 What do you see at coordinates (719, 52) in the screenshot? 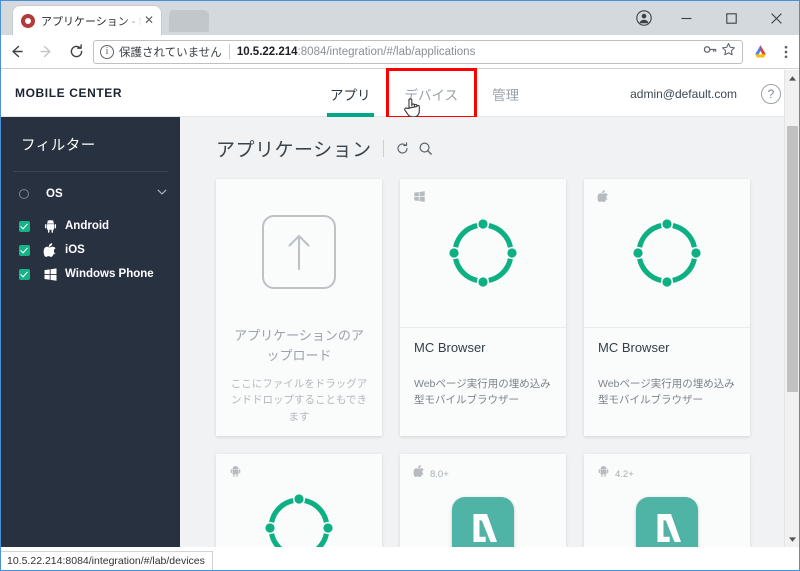
I see `omnibox-actions` at bounding box center [719, 52].